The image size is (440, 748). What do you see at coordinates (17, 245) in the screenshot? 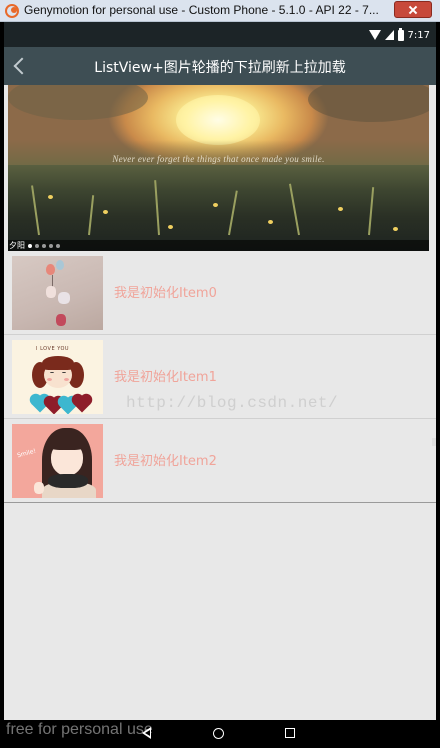
I see `banner-label: 夕阳` at bounding box center [17, 245].